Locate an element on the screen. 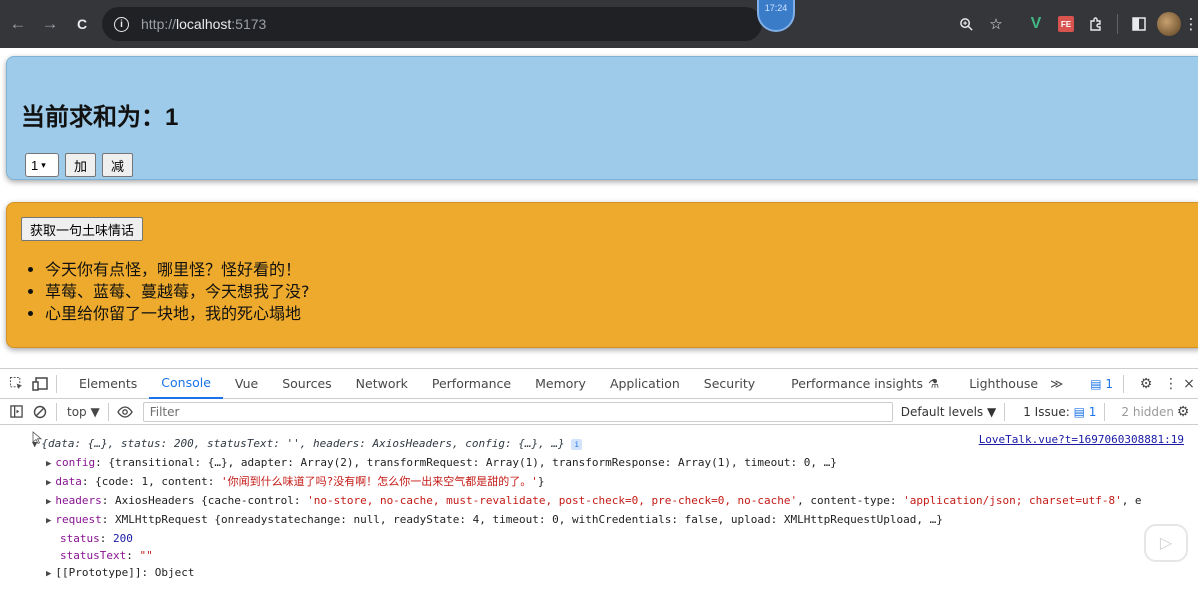 The image size is (1198, 591). clear-console-icon is located at coordinates (40, 412).